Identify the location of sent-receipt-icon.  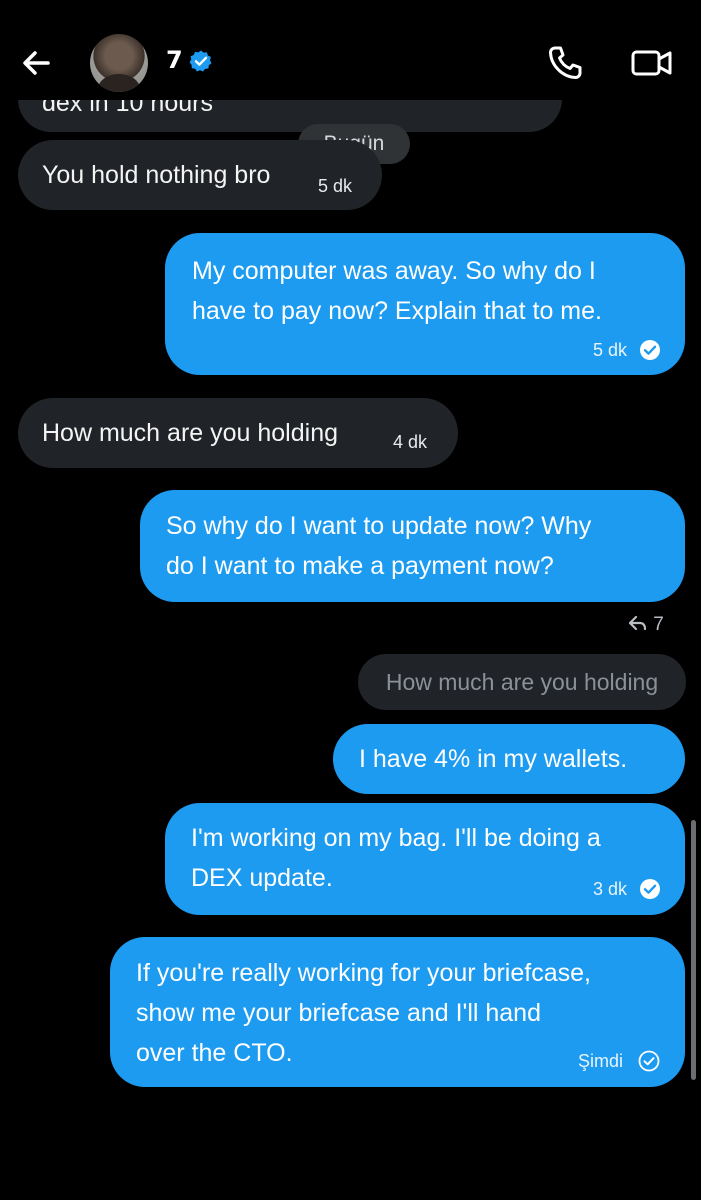
(649, 1061).